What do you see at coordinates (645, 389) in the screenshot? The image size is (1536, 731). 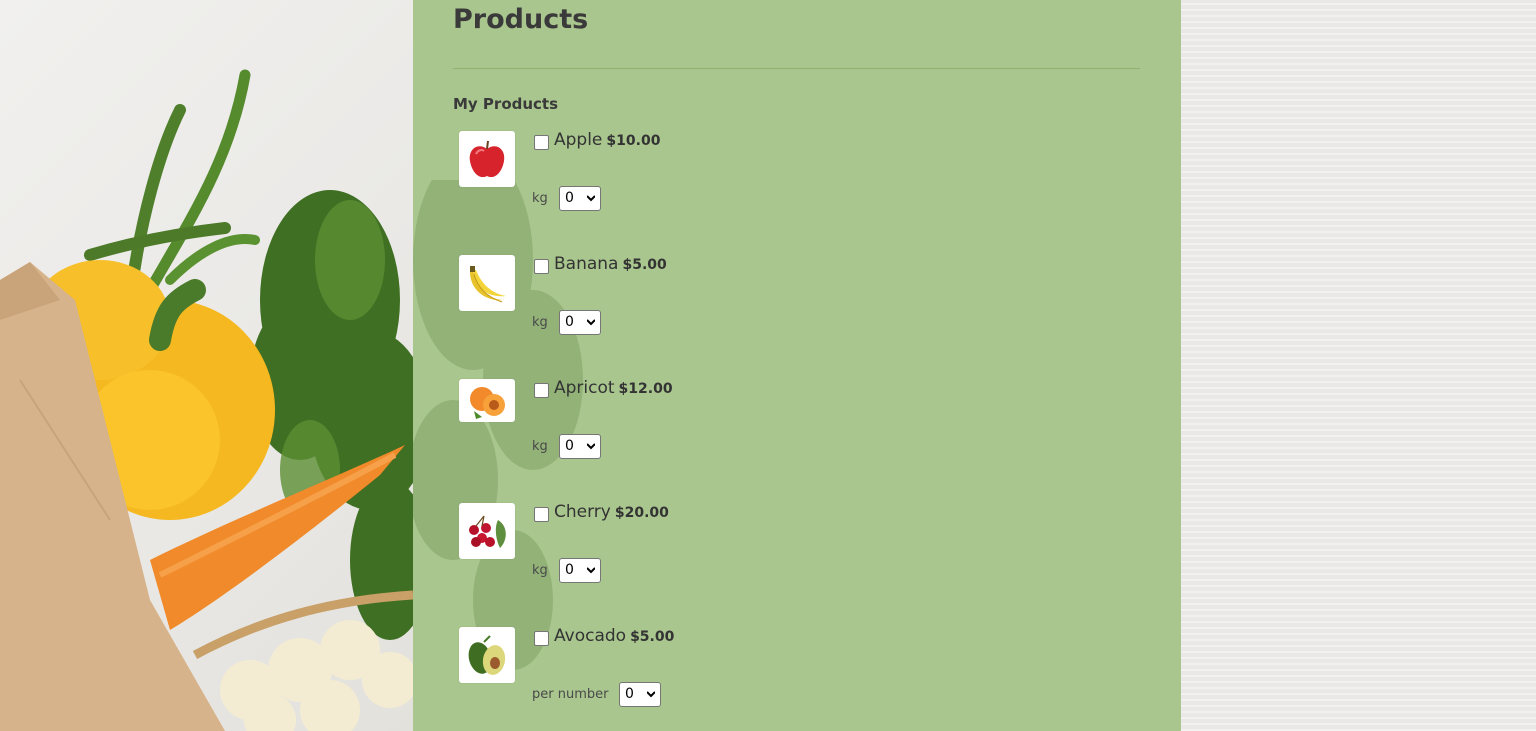 I see `product-price: $12.00` at bounding box center [645, 389].